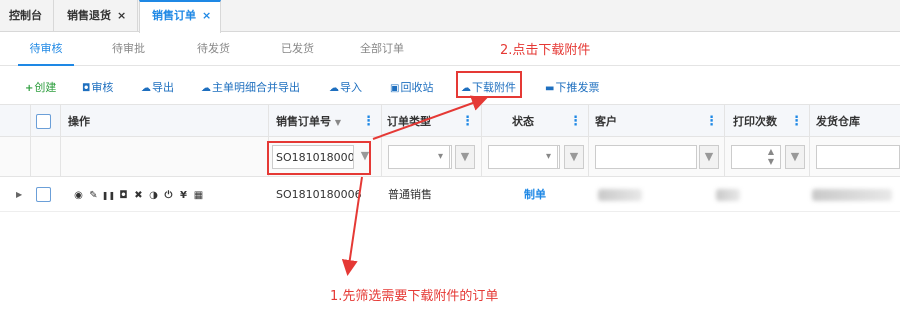 The image size is (900, 311). I want to click on step1-annotation: 1.先筛选需要下载附件的订单, so click(414, 296).